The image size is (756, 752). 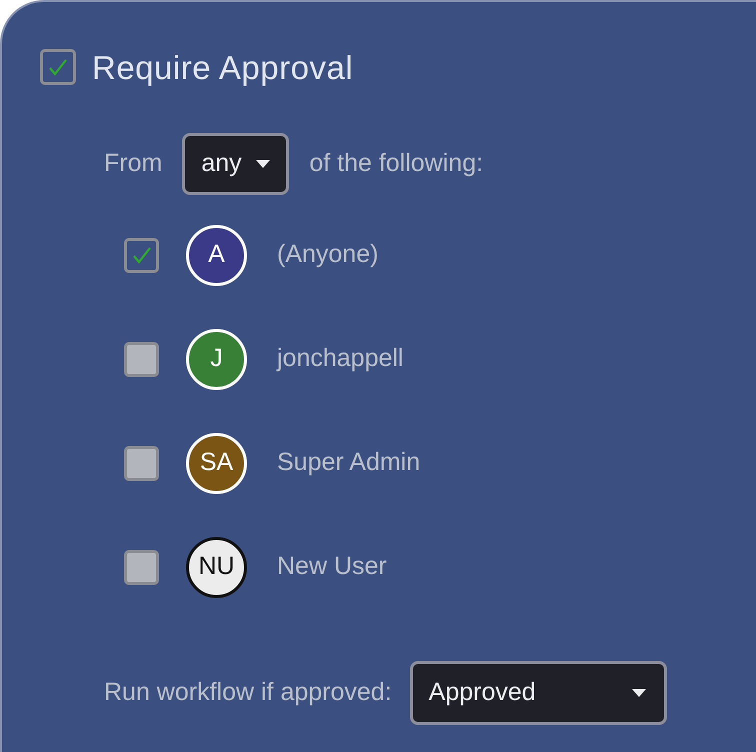 What do you see at coordinates (327, 254) in the screenshot?
I see `approver-name: (Anyone)` at bounding box center [327, 254].